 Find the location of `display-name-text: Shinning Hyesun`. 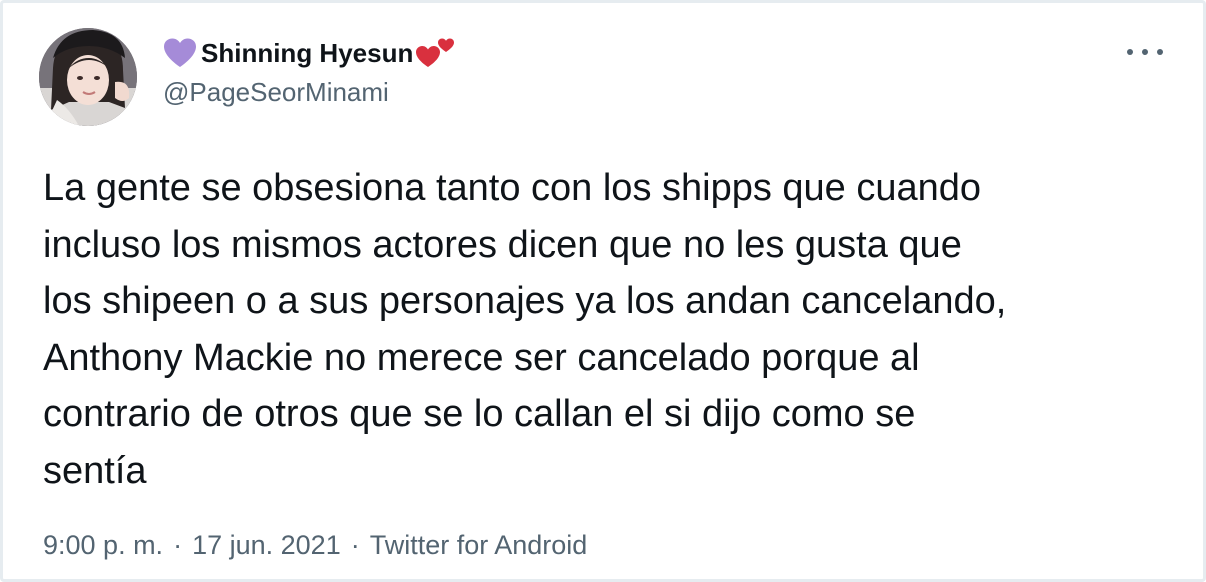

display-name-text: Shinning Hyesun is located at coordinates (307, 53).